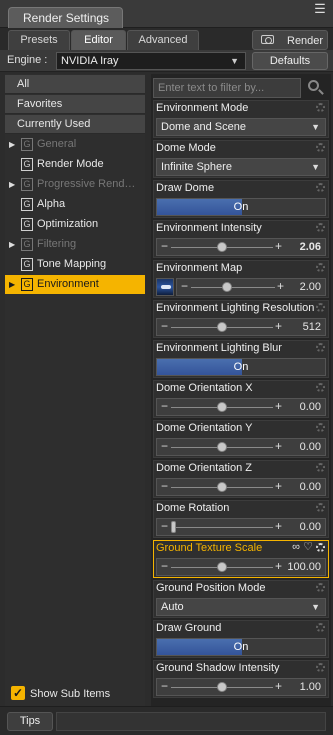  What do you see at coordinates (75, 144) in the screenshot?
I see `sidebar-item-general: ▶ G General` at bounding box center [75, 144].